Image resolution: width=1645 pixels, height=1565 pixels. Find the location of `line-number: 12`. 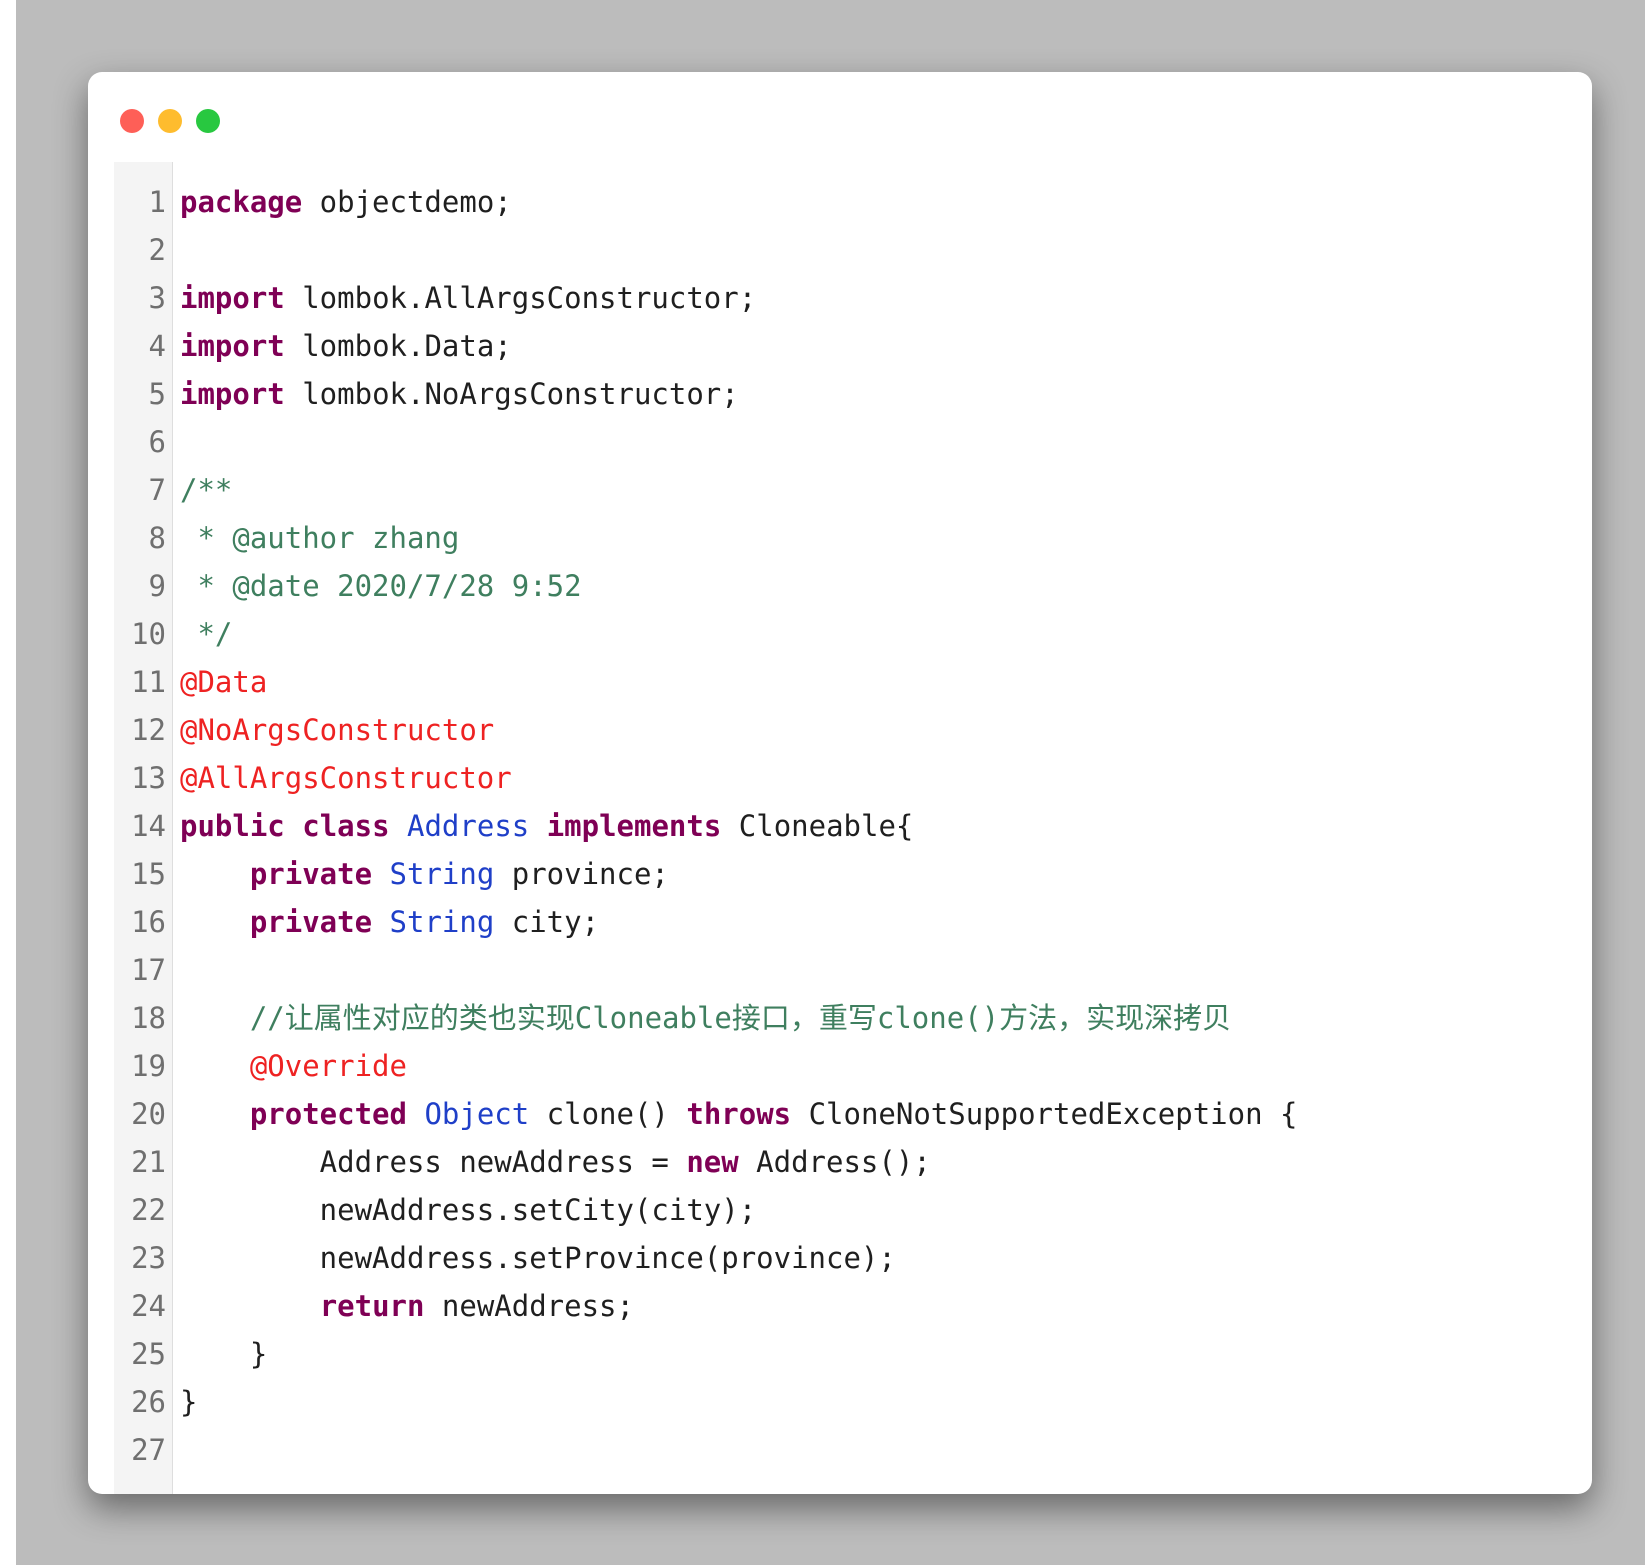

line-number: 12 is located at coordinates (148, 730).